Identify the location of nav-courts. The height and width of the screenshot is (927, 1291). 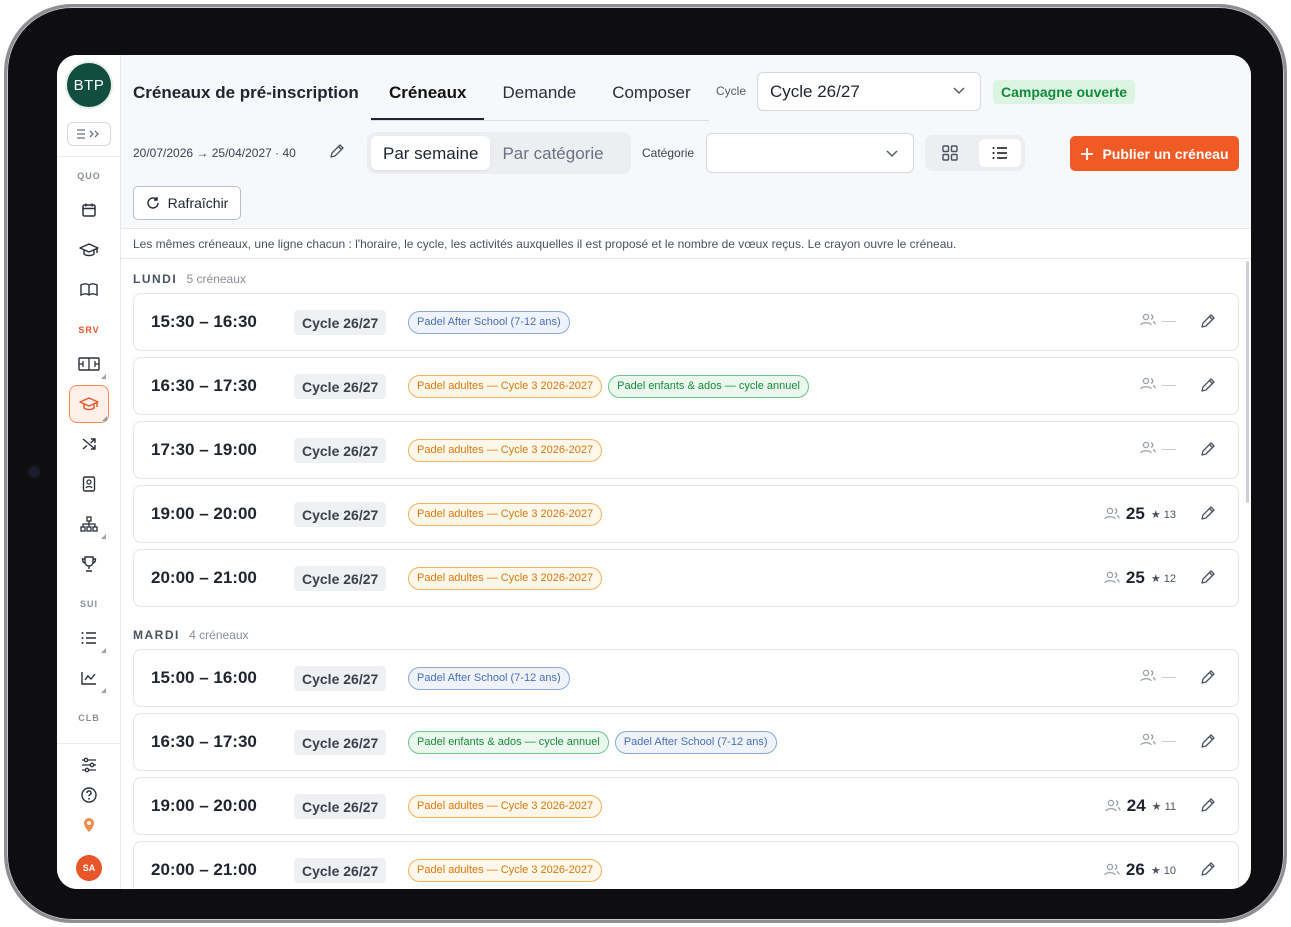
(89, 364).